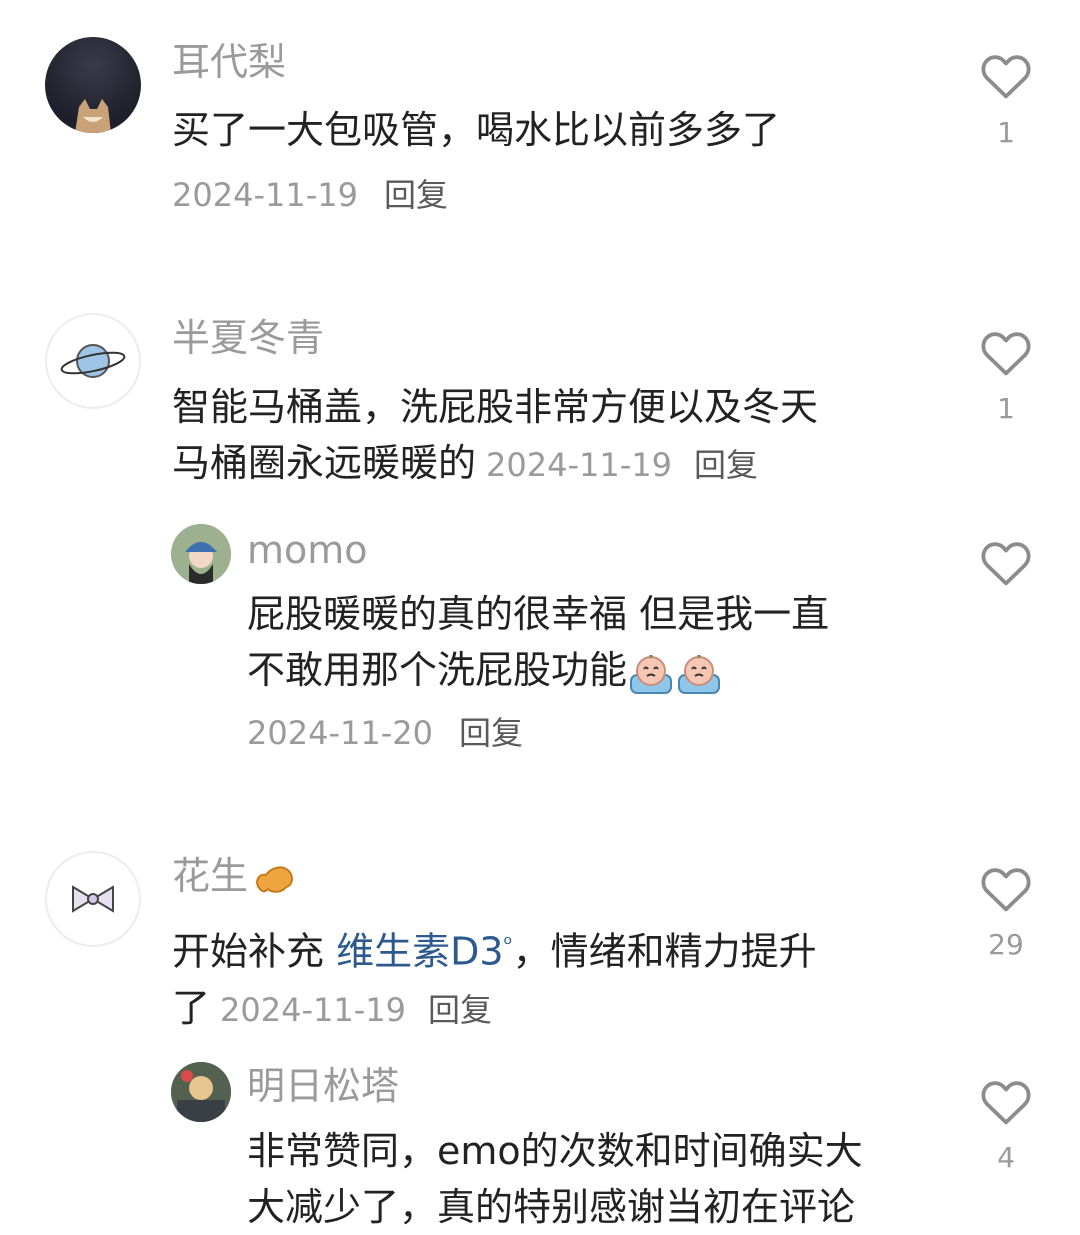 The image size is (1080, 1235). What do you see at coordinates (597, 1179) in the screenshot?
I see `comment-text: 非常赞同，emo的次数和时间确实大 大减少了，真的特别感谢当初在评论` at bounding box center [597, 1179].